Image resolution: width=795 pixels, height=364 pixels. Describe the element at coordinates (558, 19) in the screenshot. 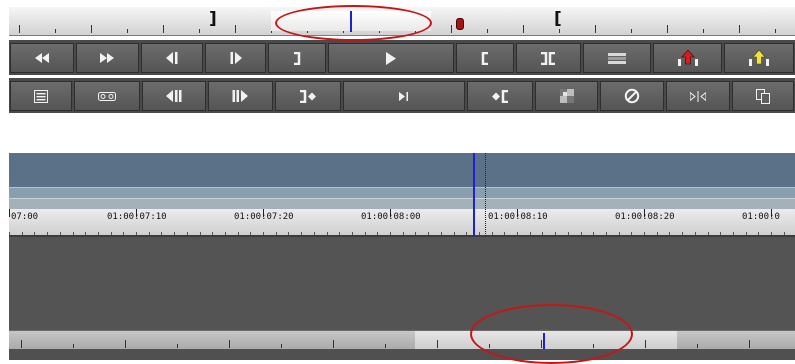

I see `mark-in-marker: [` at that location.